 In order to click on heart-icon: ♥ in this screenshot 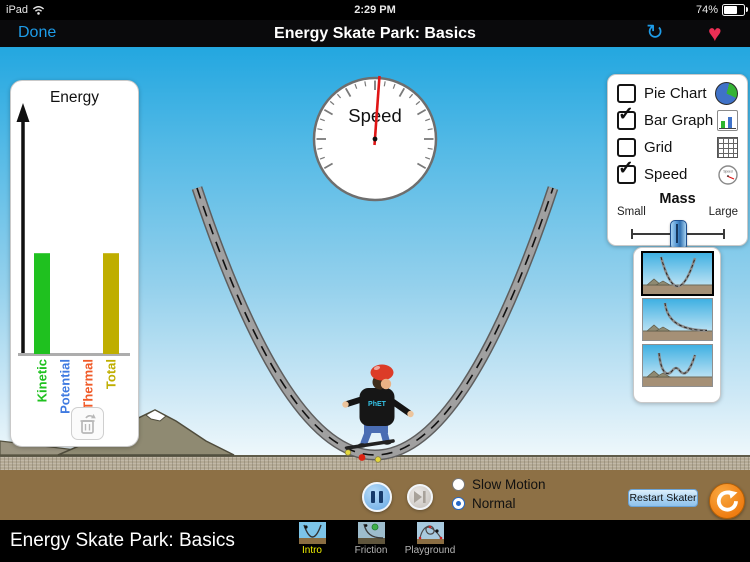, I will do `click(715, 33)`.